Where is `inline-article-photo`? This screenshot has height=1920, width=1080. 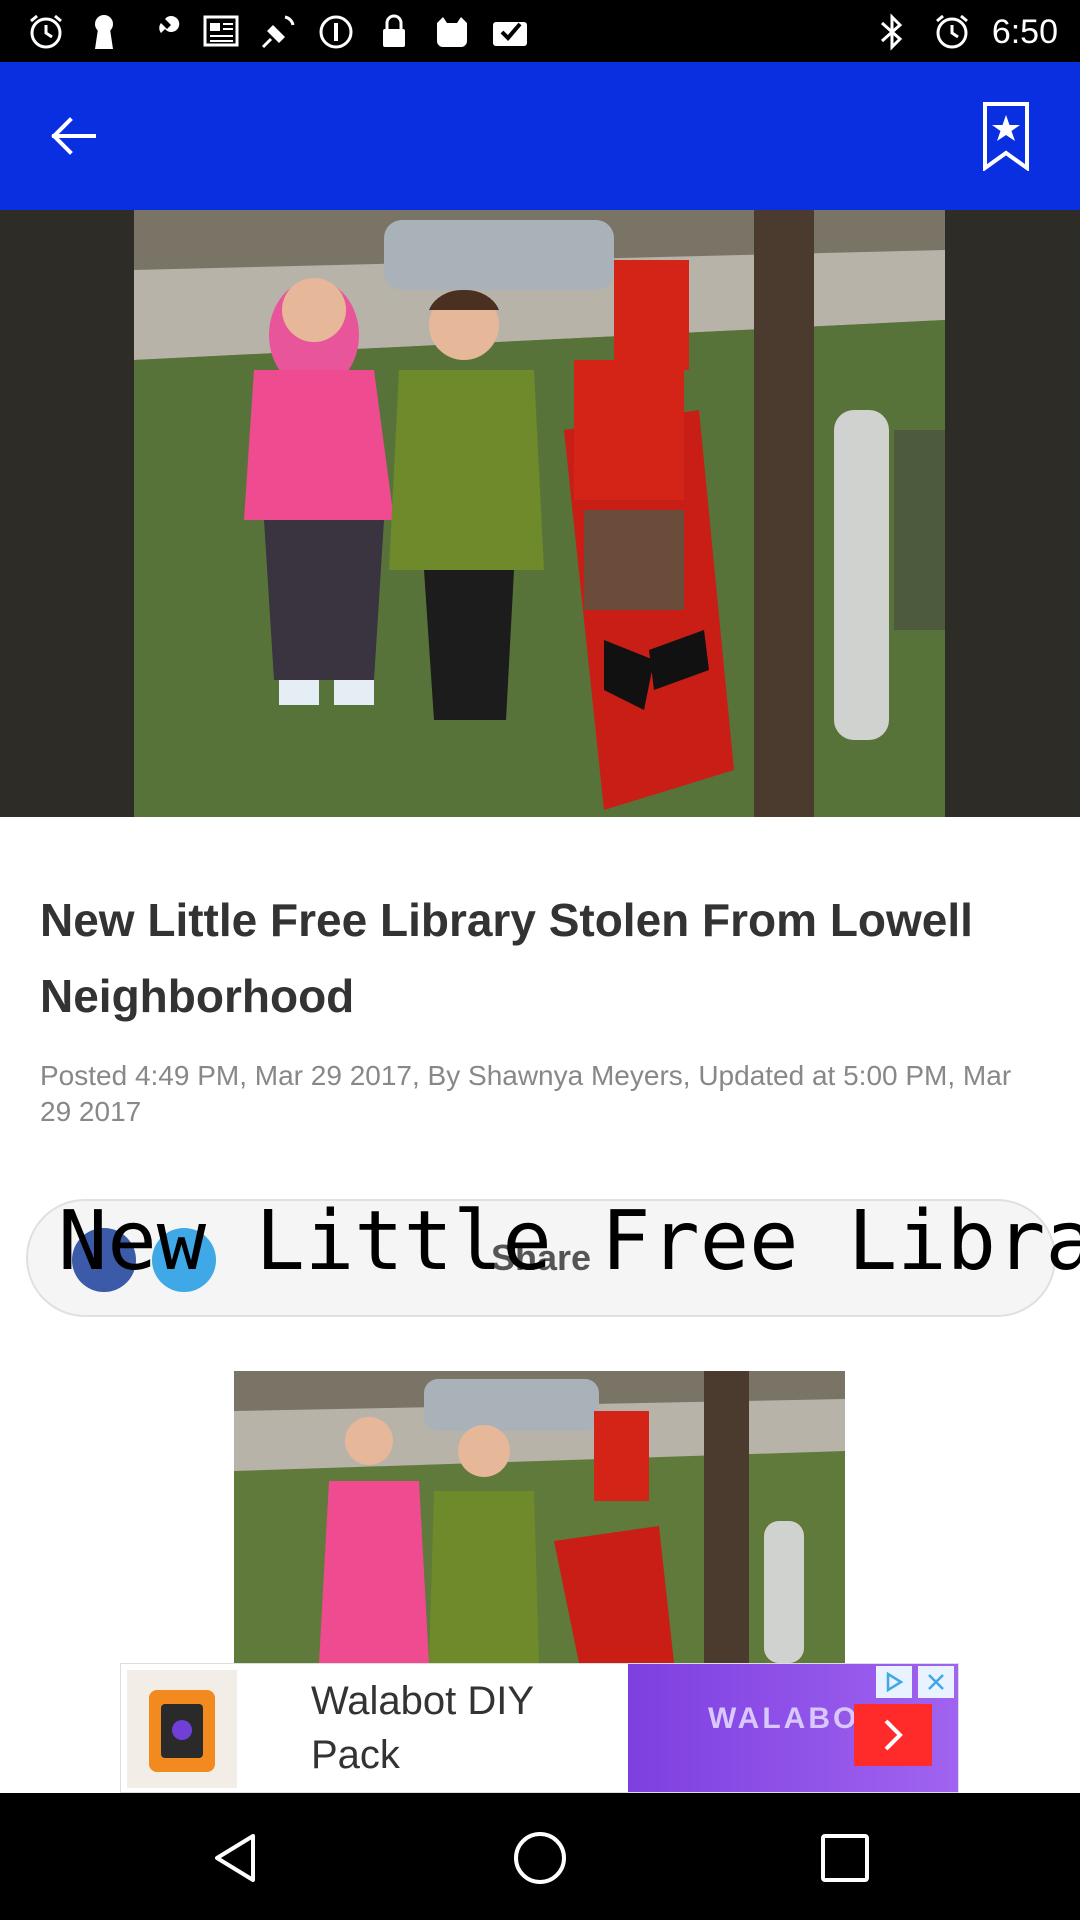
inline-article-photo is located at coordinates (539, 1517).